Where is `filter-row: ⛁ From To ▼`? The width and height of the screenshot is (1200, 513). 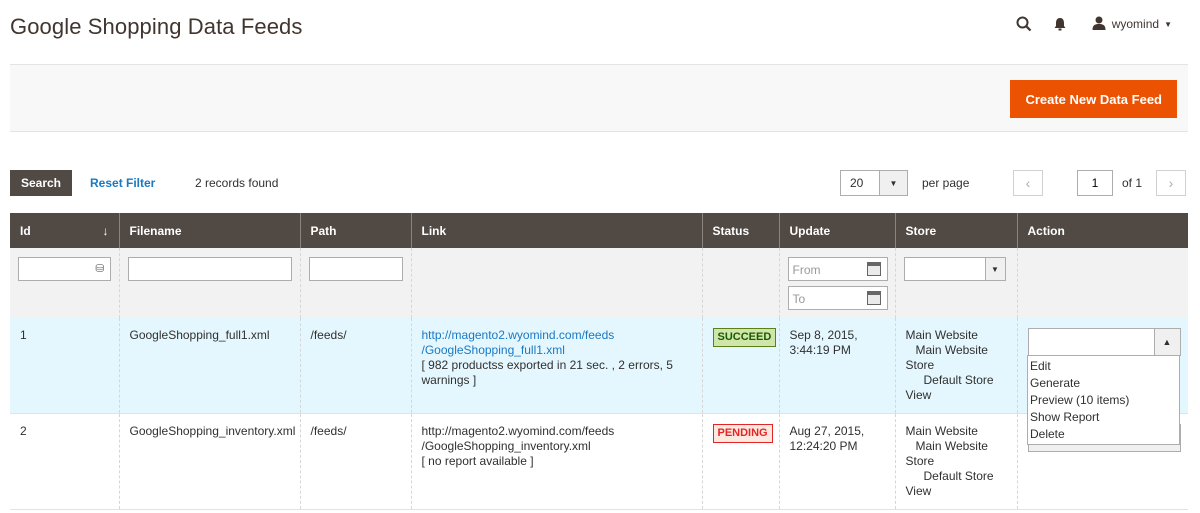 filter-row: ⛁ From To ▼ is located at coordinates (599, 283).